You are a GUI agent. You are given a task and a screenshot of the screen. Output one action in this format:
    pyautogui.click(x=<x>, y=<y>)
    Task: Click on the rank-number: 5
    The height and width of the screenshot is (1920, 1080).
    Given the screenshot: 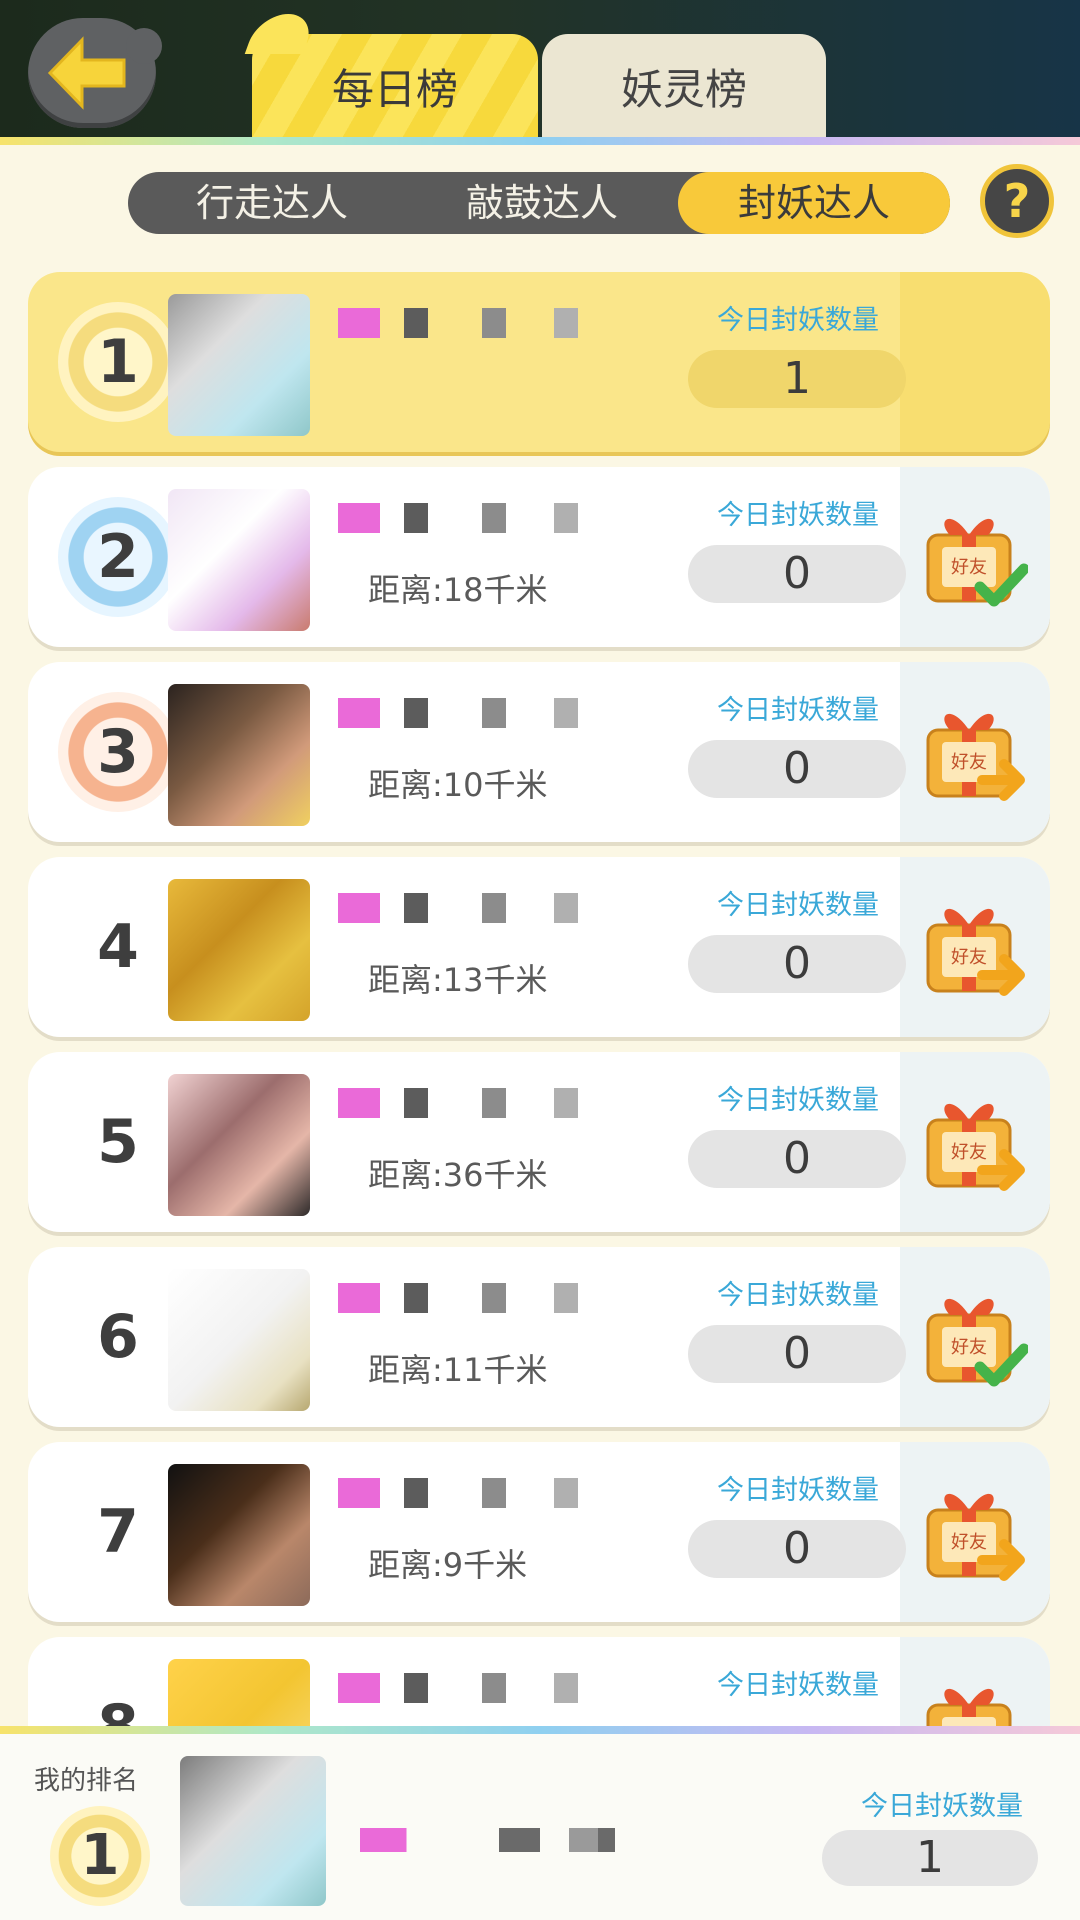 What is the action you would take?
    pyautogui.click(x=118, y=1142)
    